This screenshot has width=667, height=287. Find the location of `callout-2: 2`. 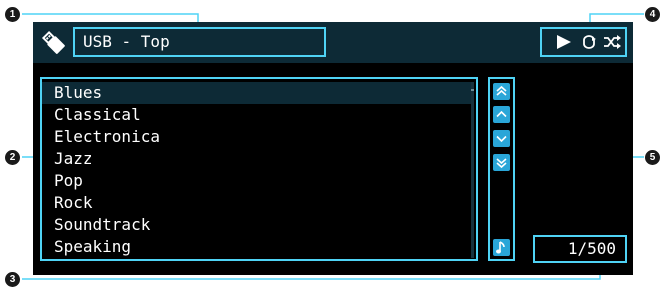

callout-2: 2 is located at coordinates (12, 157).